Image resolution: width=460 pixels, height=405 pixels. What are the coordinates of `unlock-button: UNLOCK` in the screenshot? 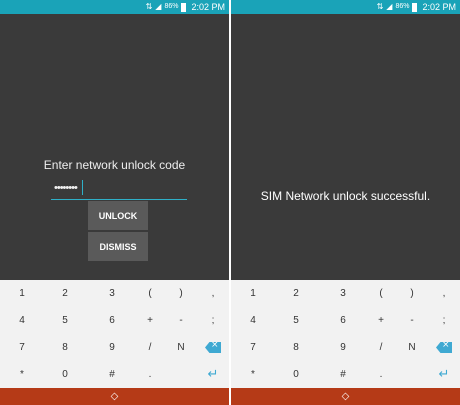 It's located at (118, 215).